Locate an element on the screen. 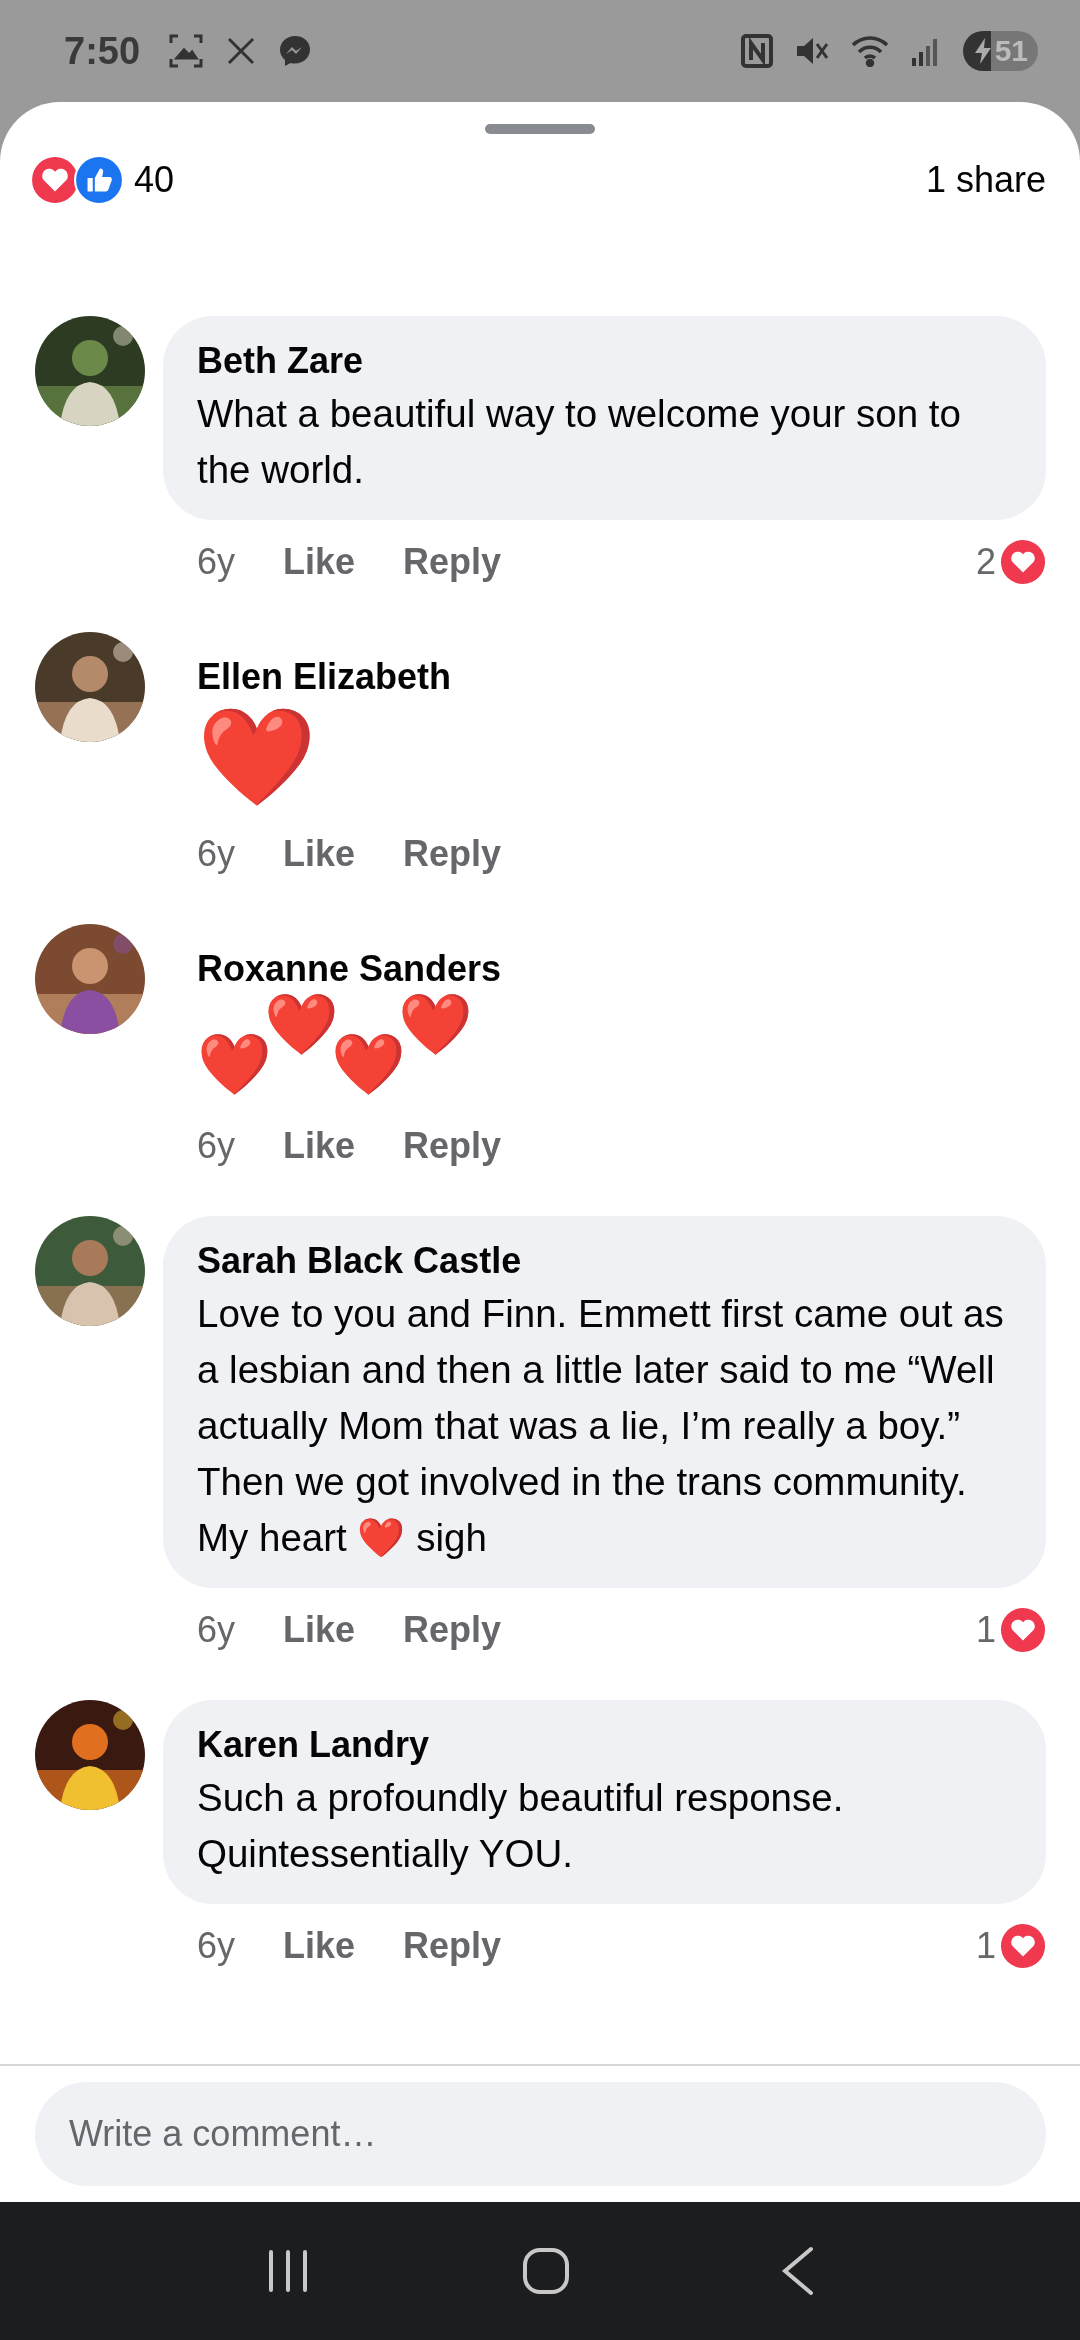  commenter-name: Beth Zare is located at coordinates (281, 361).